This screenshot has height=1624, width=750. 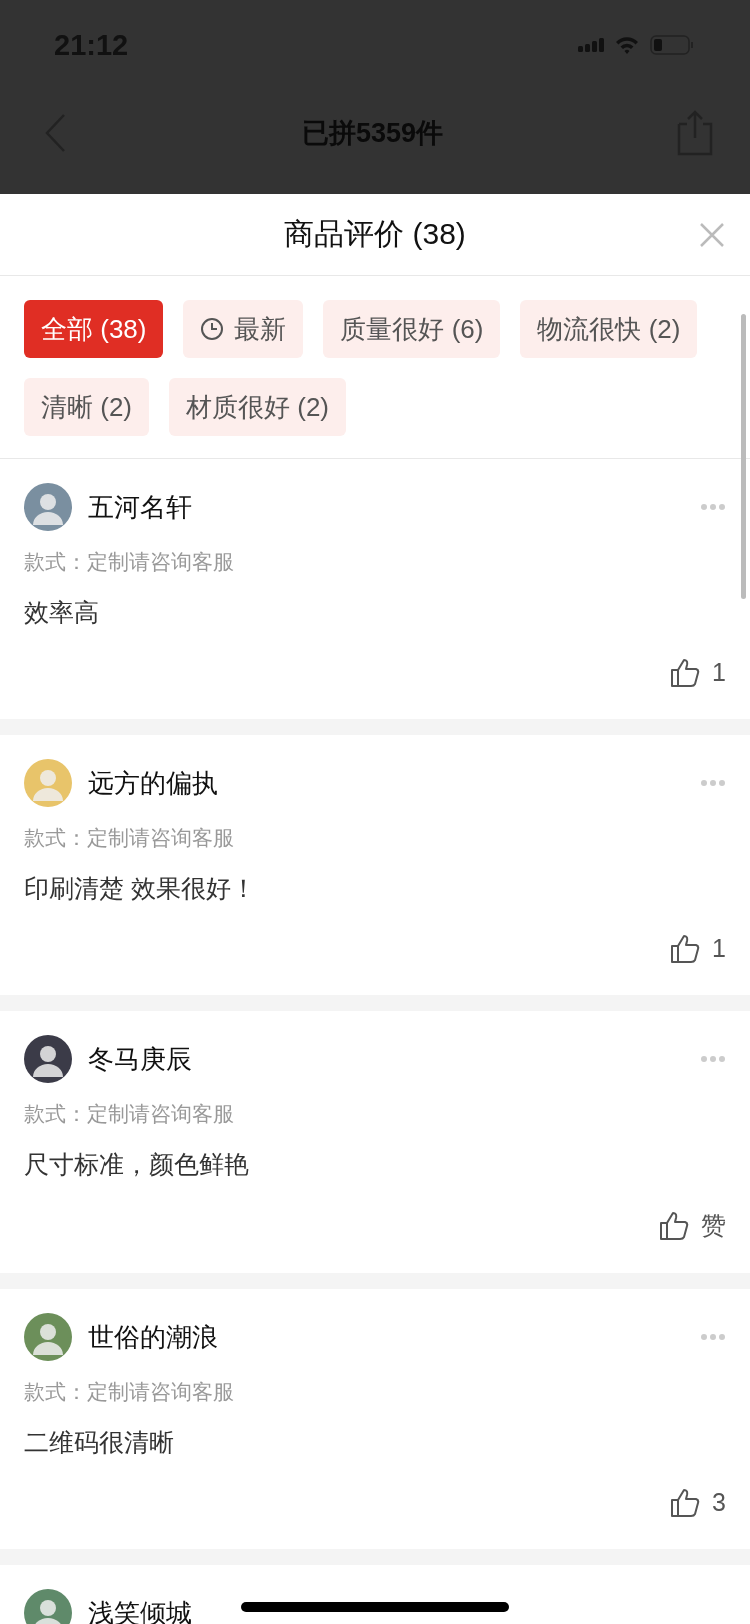 What do you see at coordinates (212, 329) in the screenshot?
I see `clock-icon` at bounding box center [212, 329].